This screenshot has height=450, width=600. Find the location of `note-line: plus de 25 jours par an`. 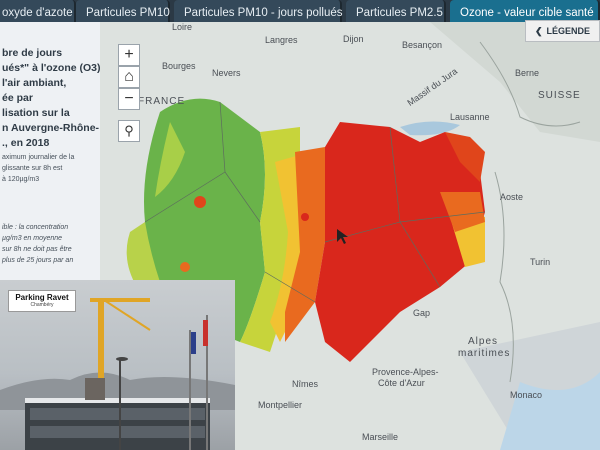

note-line: plus de 25 jours par an is located at coordinates (38, 260).